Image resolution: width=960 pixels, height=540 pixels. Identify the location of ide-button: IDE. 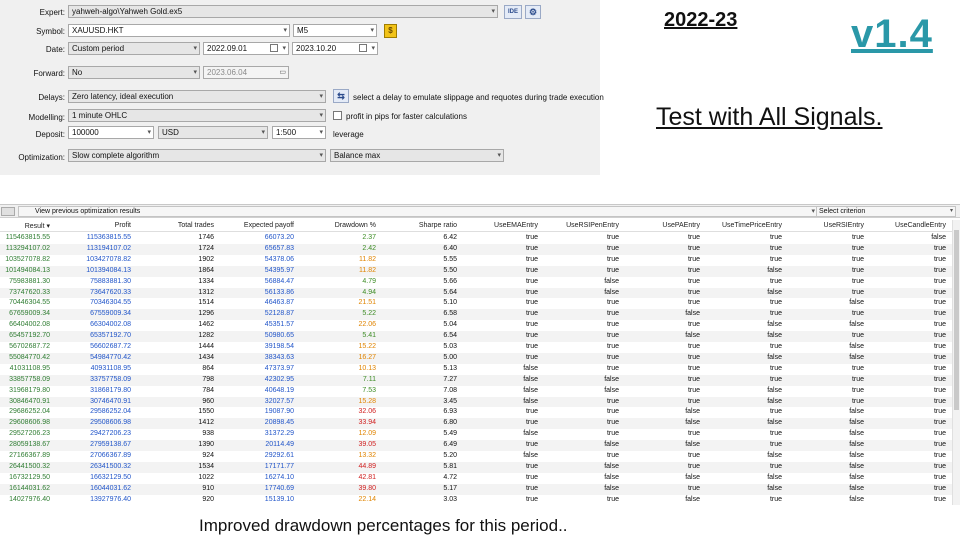
(513, 12).